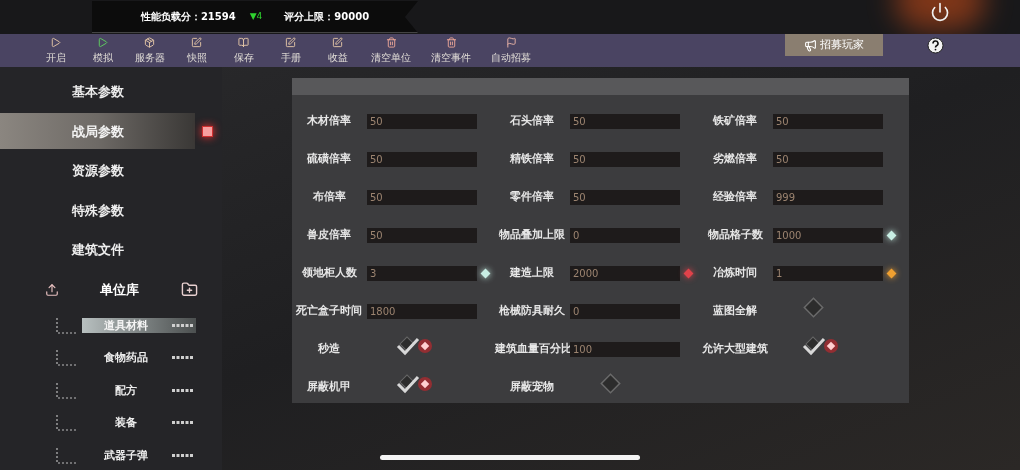 The width and height of the screenshot is (1020, 470). I want to click on input-field: 3, so click(422, 273).